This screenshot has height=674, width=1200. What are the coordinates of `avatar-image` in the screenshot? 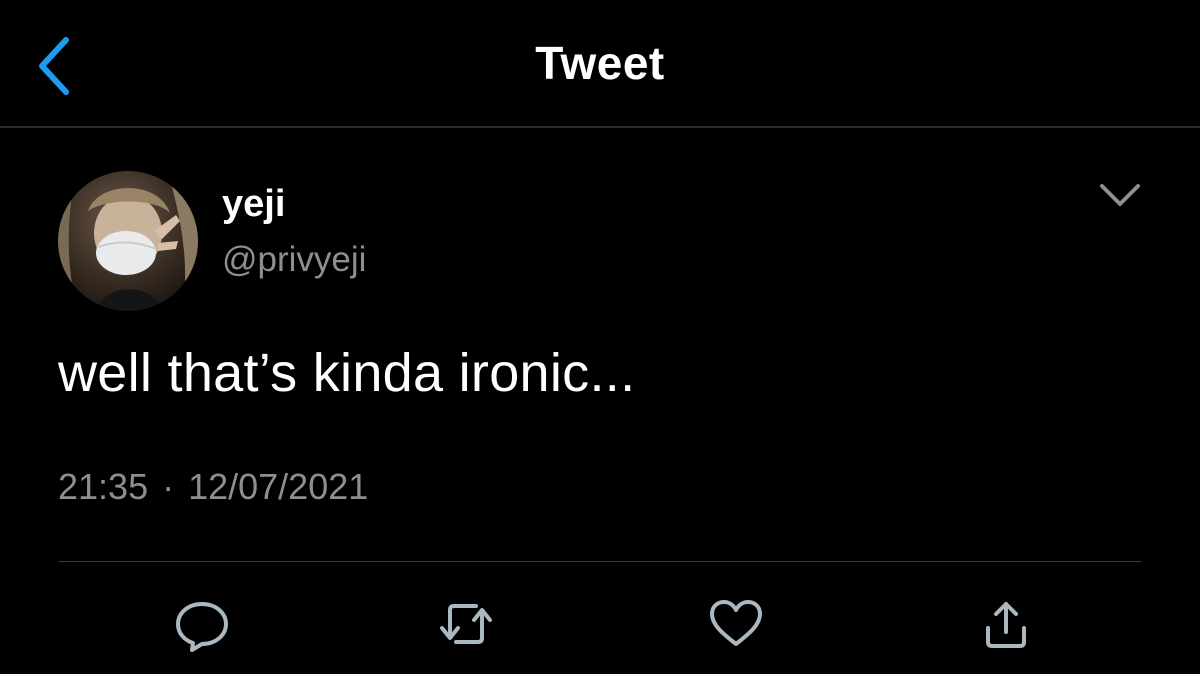 It's located at (128, 241).